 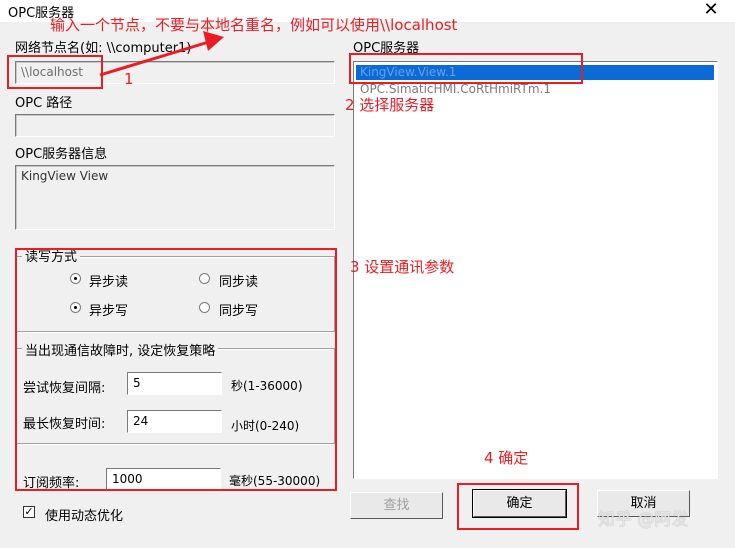 What do you see at coordinates (643, 520) in the screenshot?
I see `watermark: 知乎 @阿发` at bounding box center [643, 520].